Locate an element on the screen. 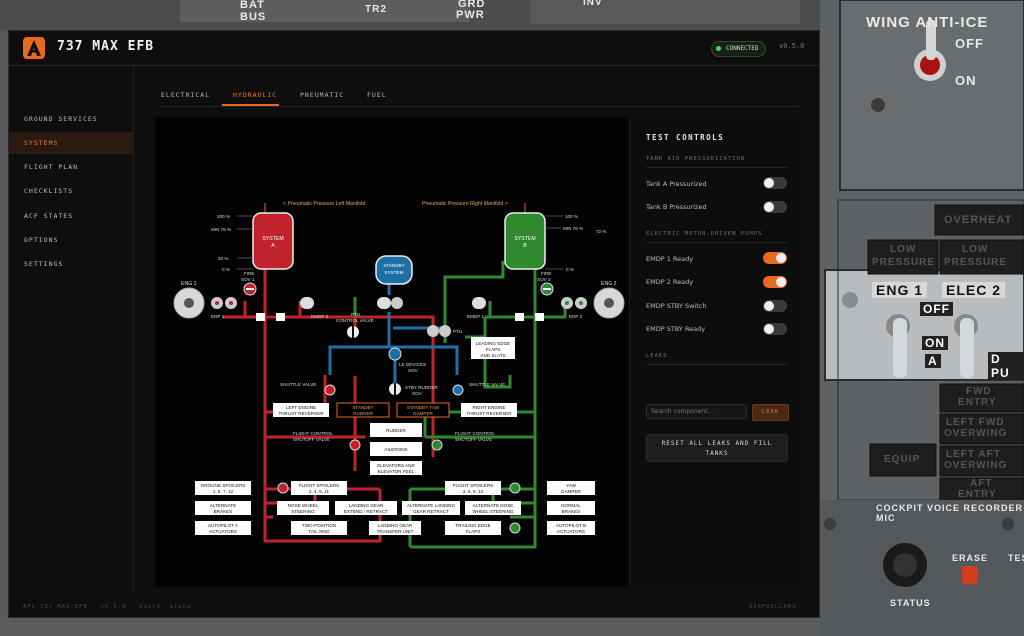  tail-skid-label-2: TAIL SKID is located at coordinates (319, 531).